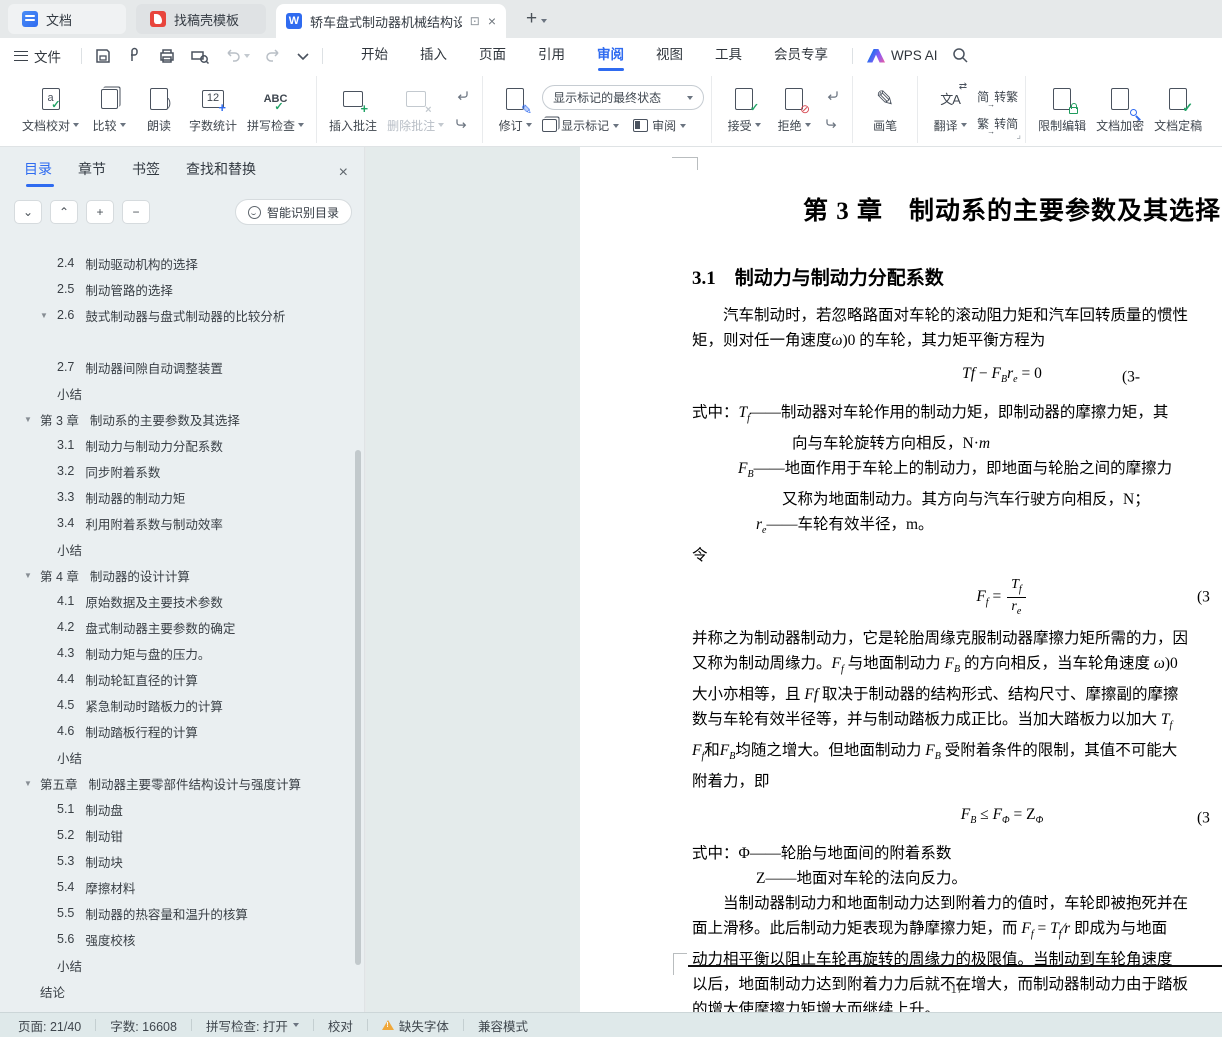 This screenshot has width=1222, height=1037. I want to click on toc-item: 3.2 同步附着系数, so click(176, 471).